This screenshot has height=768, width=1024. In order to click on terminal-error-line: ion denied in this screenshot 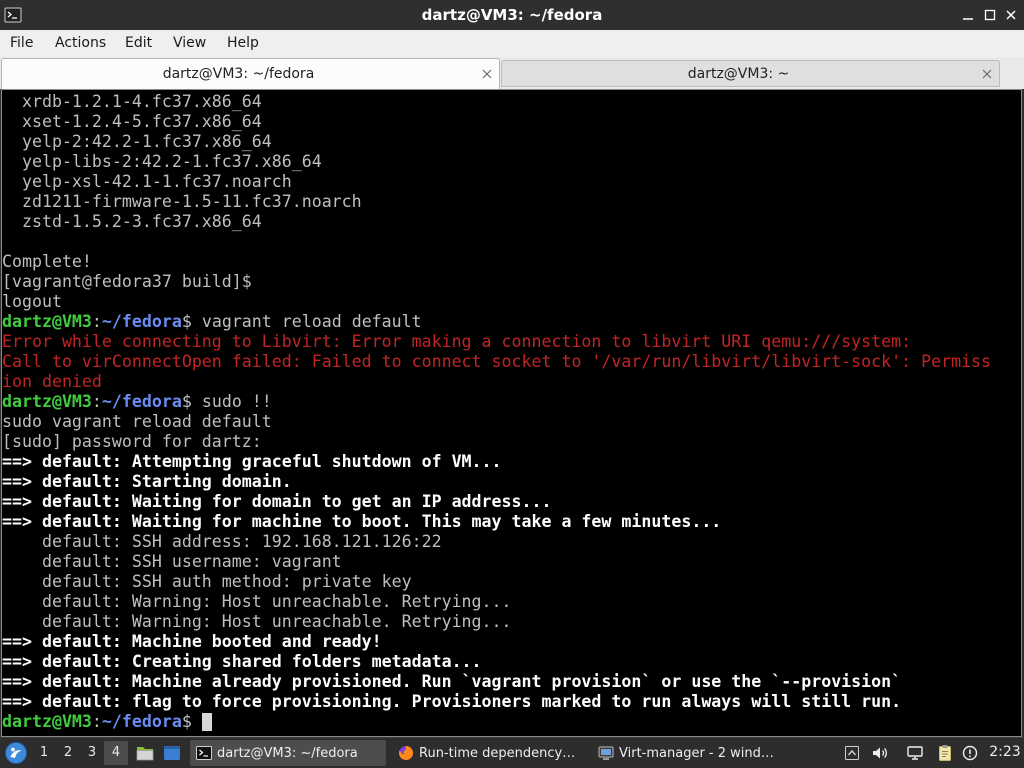, I will do `click(52, 381)`.